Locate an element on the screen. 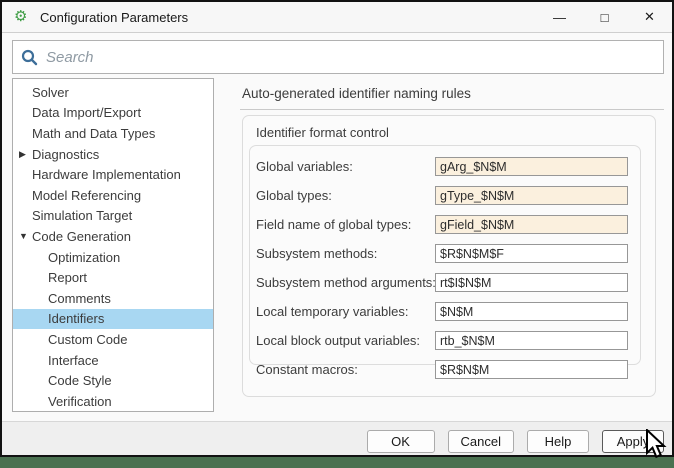 The height and width of the screenshot is (468, 674). search-input is located at coordinates (353, 57).